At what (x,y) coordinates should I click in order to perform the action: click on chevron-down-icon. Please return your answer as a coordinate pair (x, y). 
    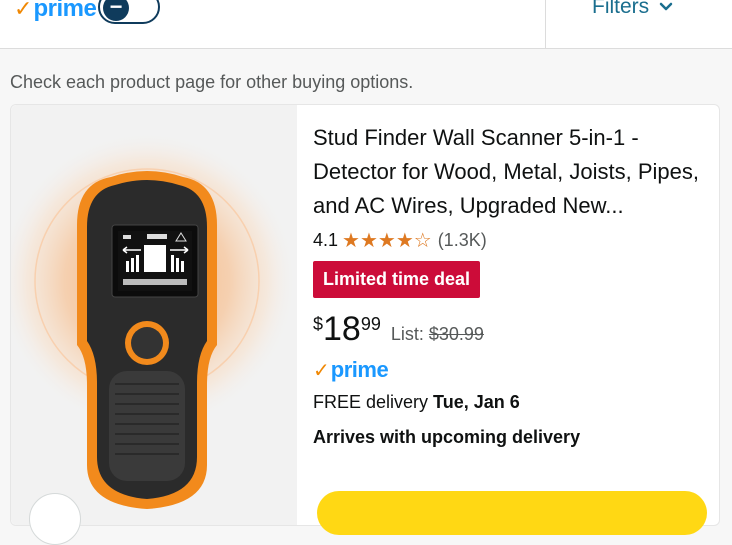
    Looking at the image, I should click on (666, 6).